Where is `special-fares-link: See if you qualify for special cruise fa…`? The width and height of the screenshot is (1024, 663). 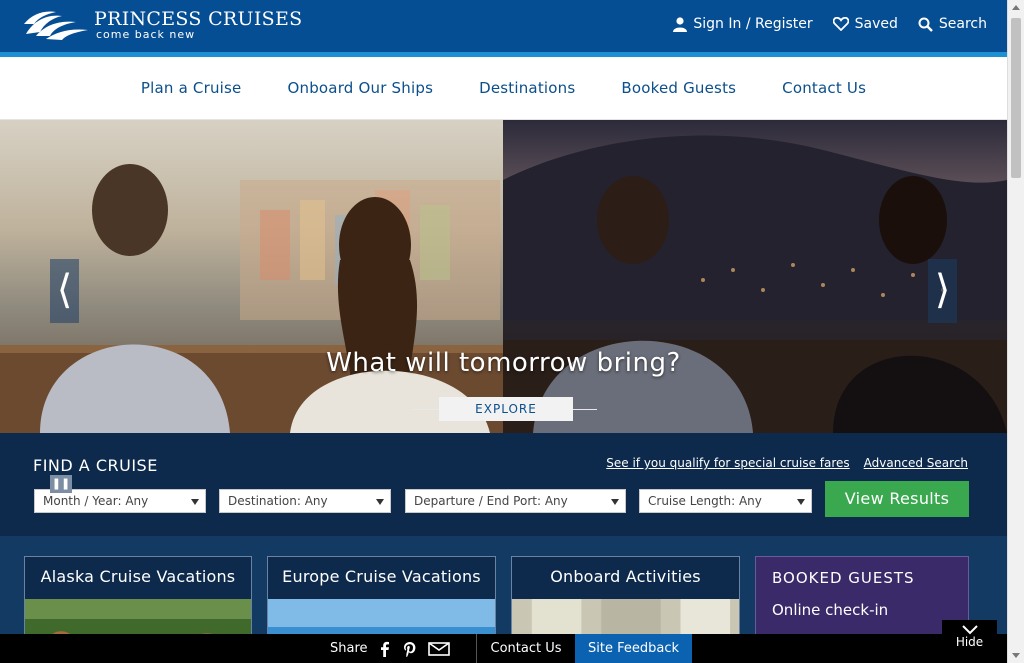
special-fares-link: See if you qualify for special cruise fa… is located at coordinates (727, 463).